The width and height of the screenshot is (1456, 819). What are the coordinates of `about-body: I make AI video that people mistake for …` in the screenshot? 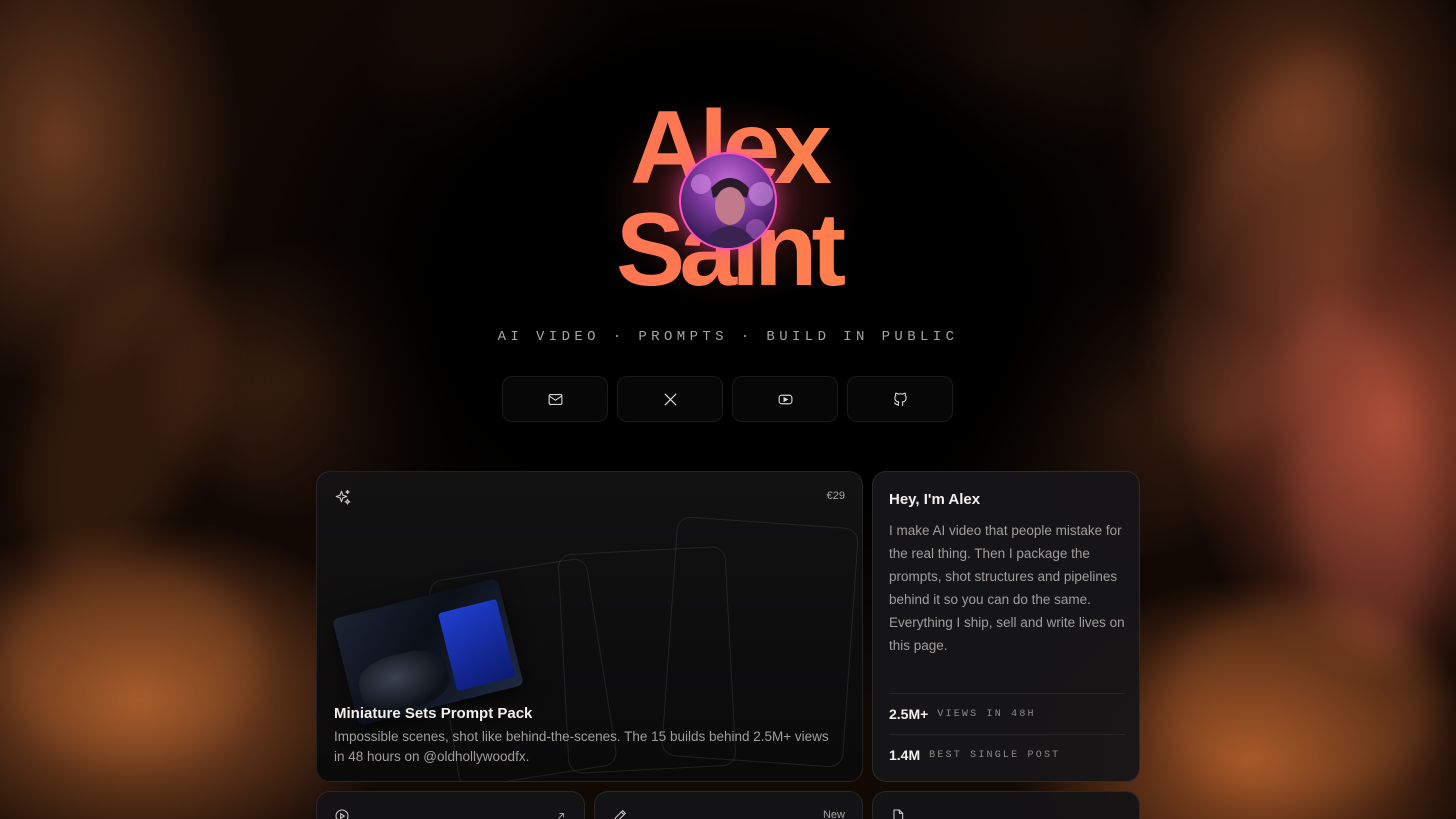 It's located at (1007, 588).